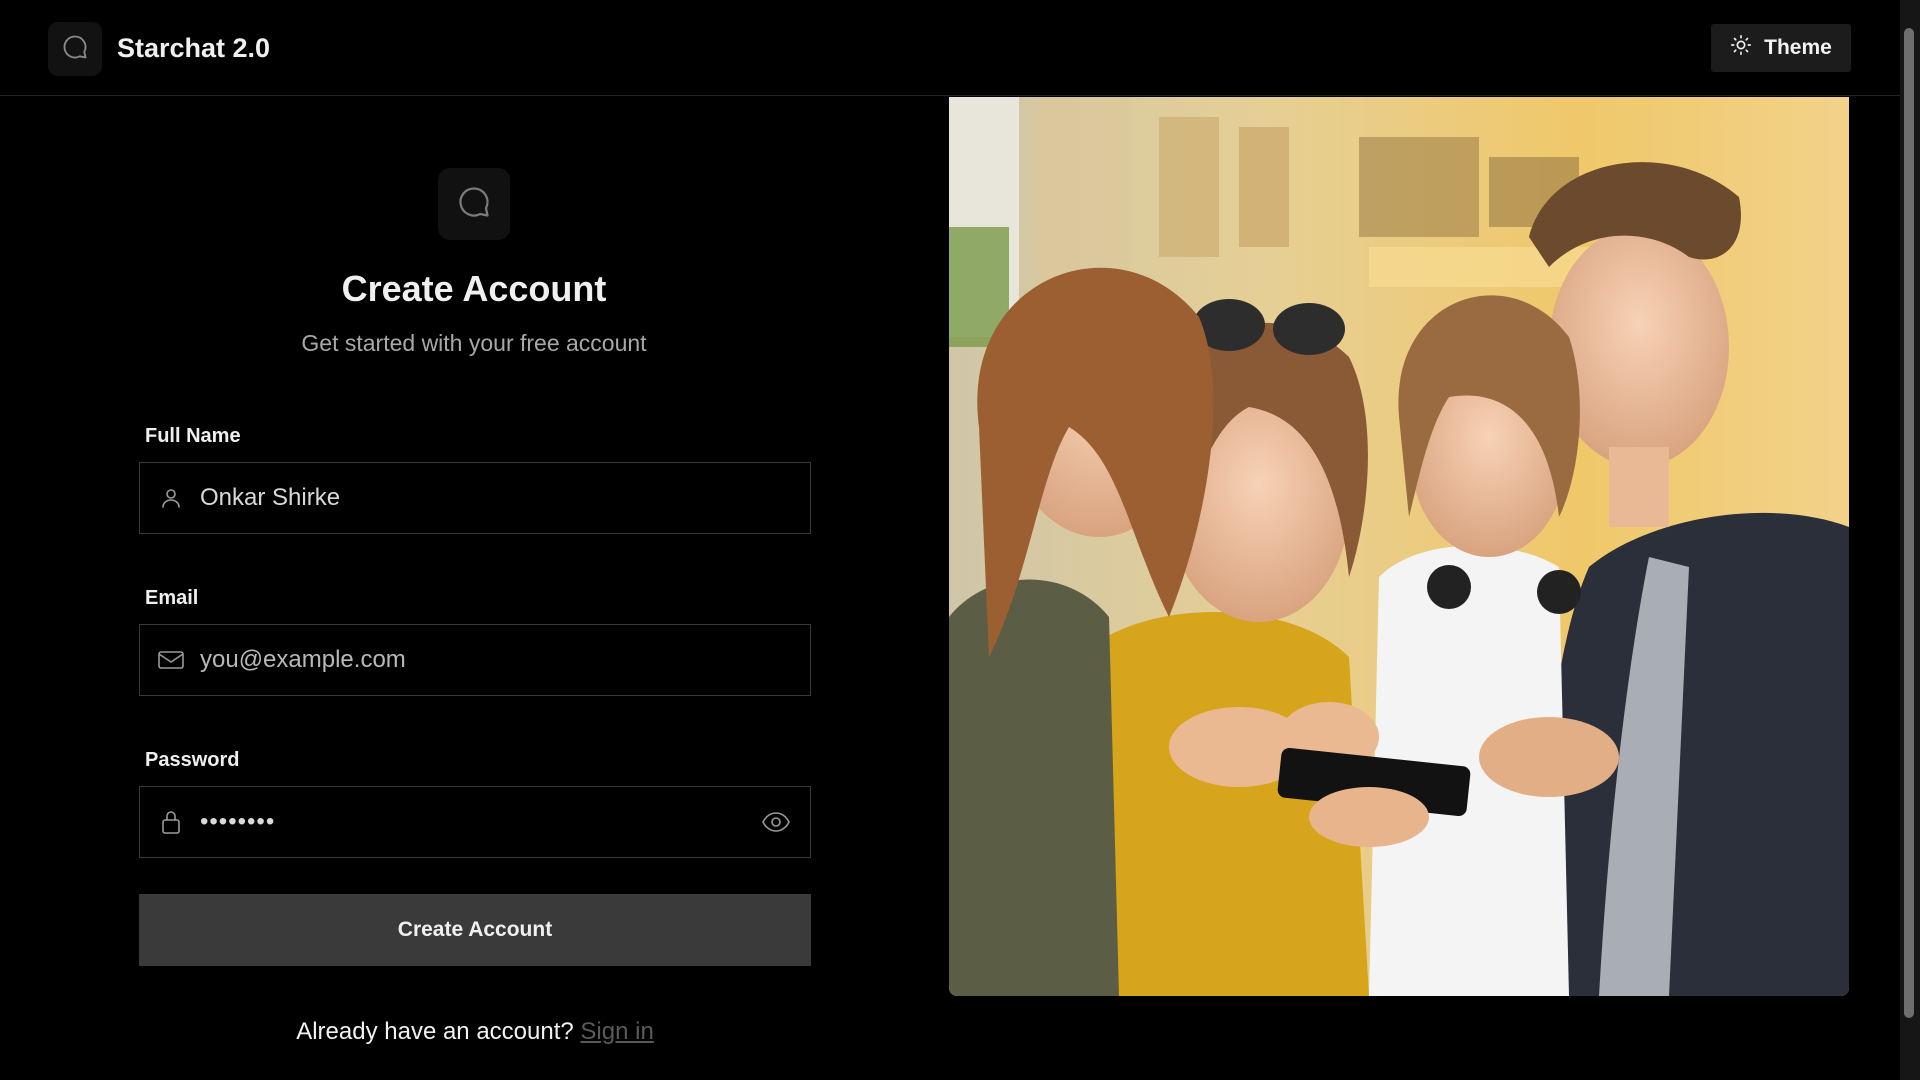  I want to click on form-title: Create Account, so click(474, 288).